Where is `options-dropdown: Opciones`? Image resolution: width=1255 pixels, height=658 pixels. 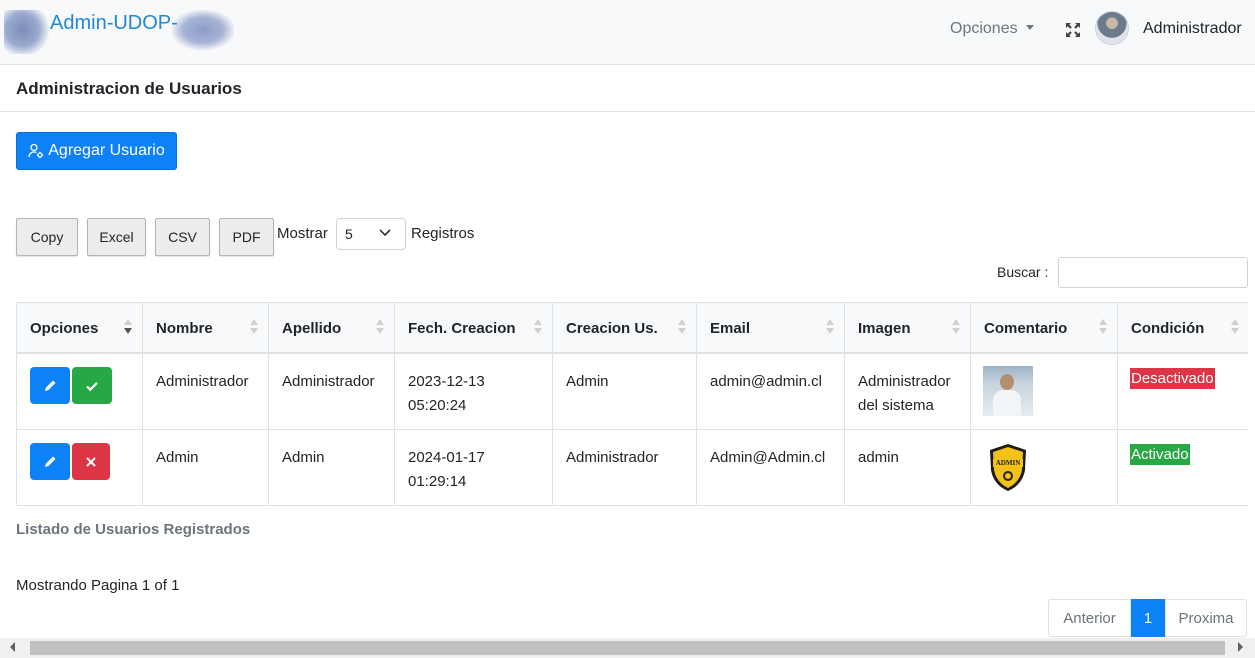
options-dropdown: Opciones is located at coordinates (992, 29).